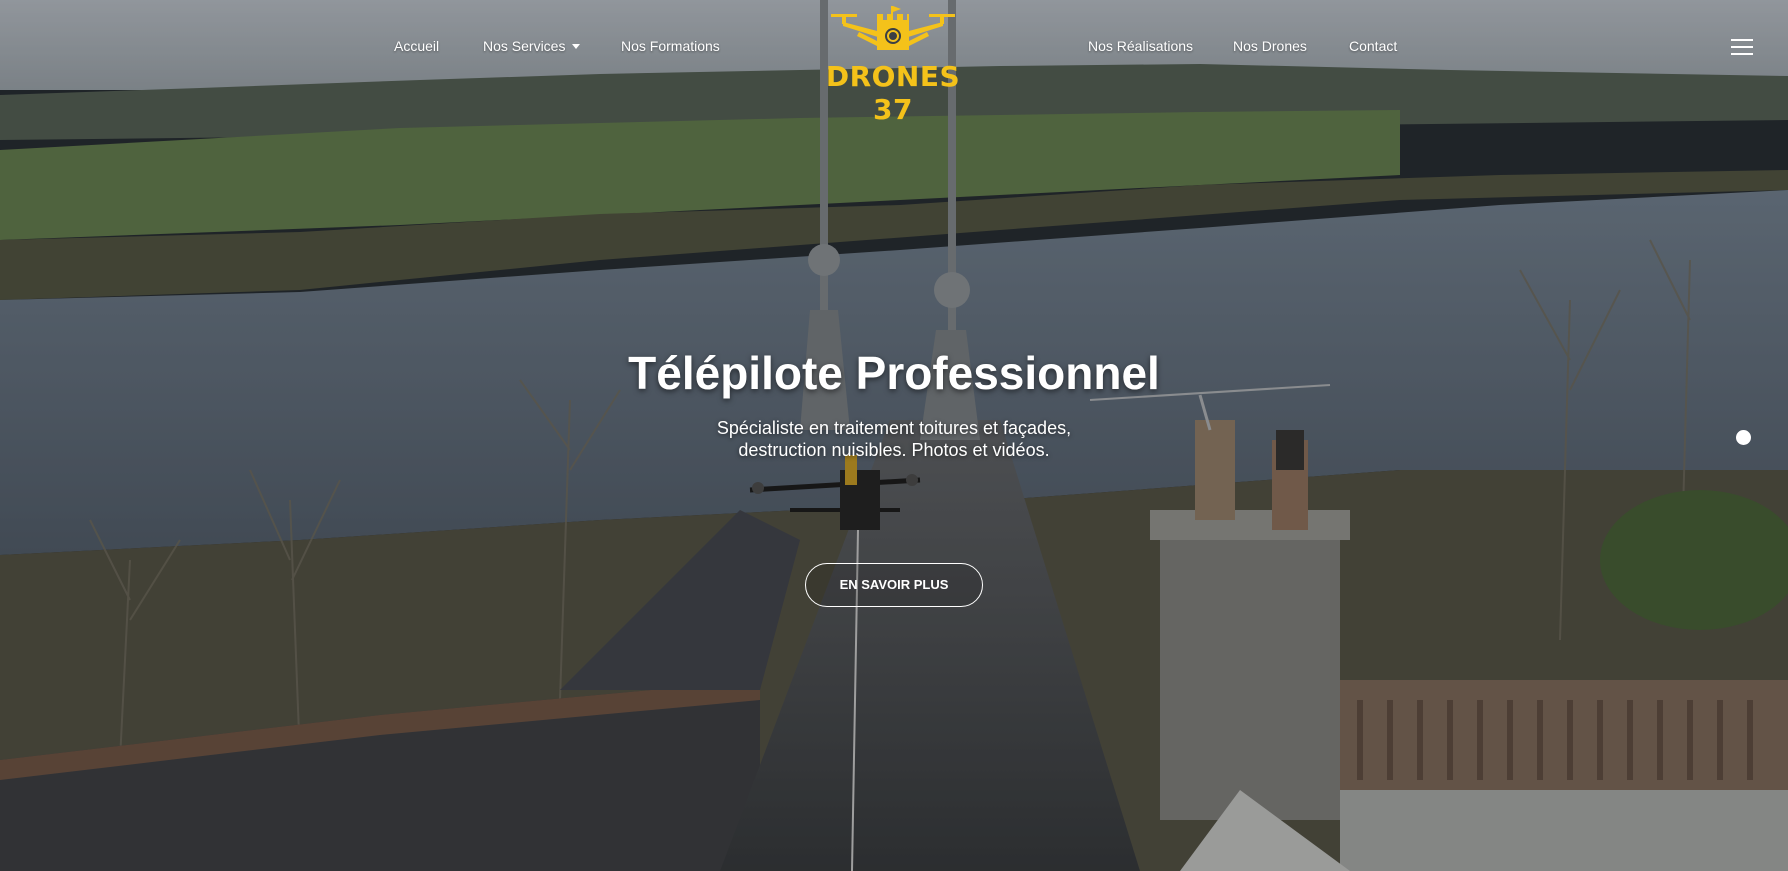 The height and width of the screenshot is (871, 1788). Describe the element at coordinates (894, 373) in the screenshot. I see `hero-title: Télépilote Professionnel` at that location.